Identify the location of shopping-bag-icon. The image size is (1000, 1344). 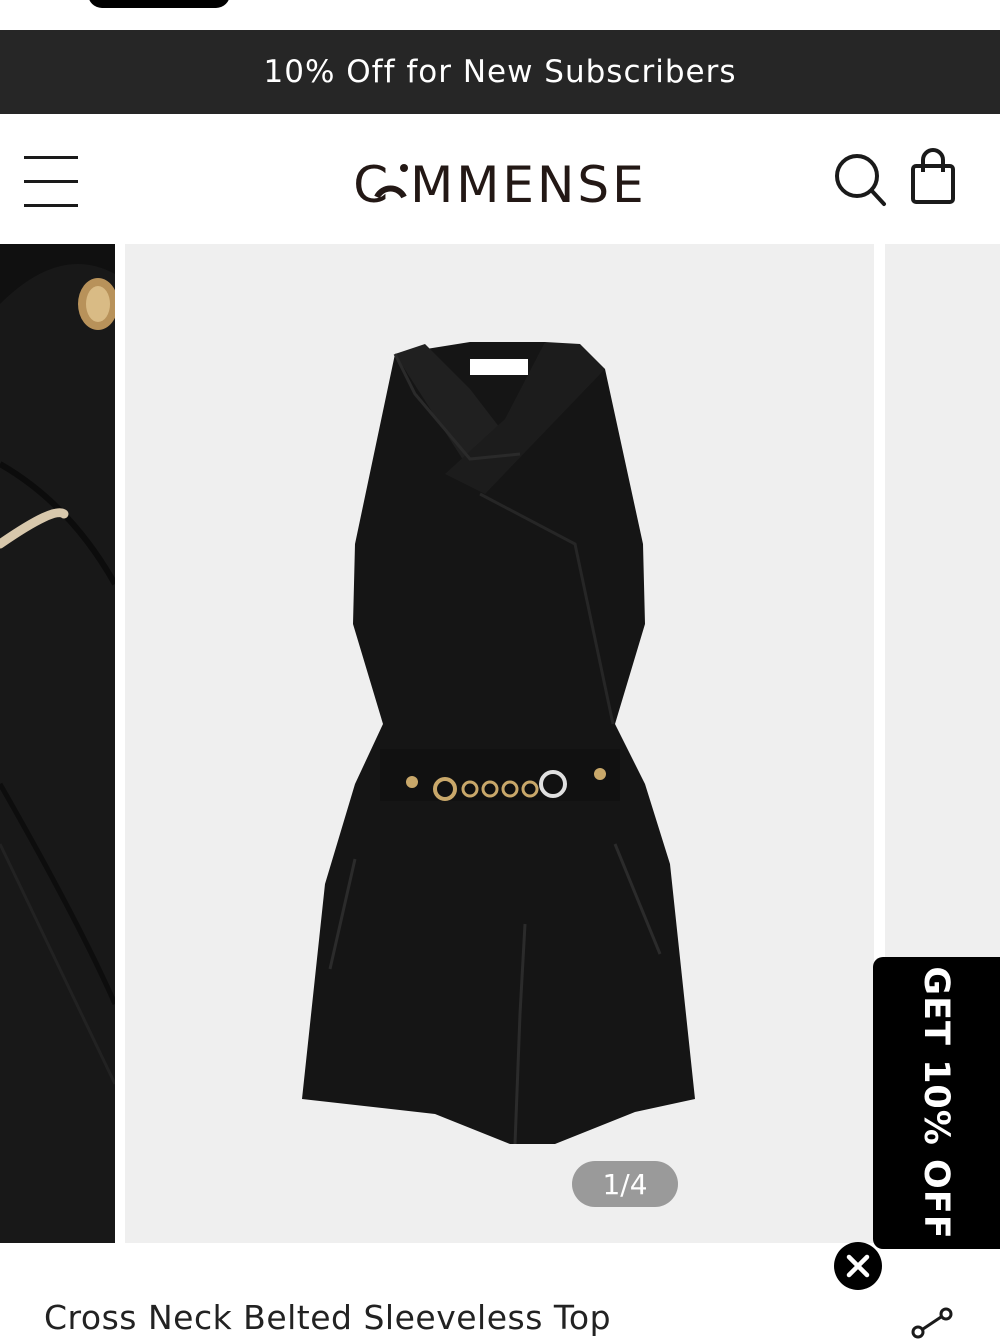
(933, 176).